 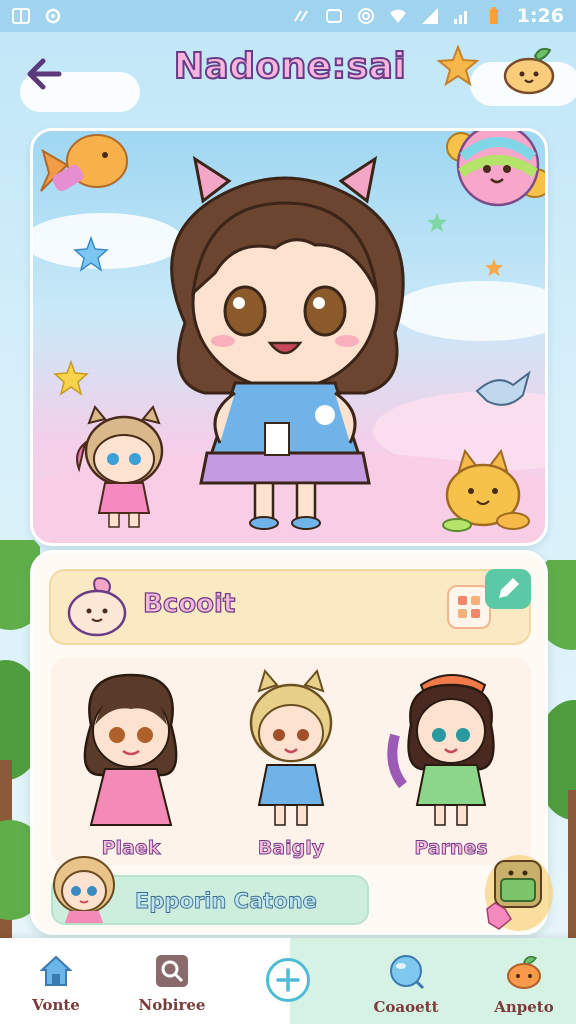 I want to click on nav-label: Coaoett, so click(x=406, y=1007).